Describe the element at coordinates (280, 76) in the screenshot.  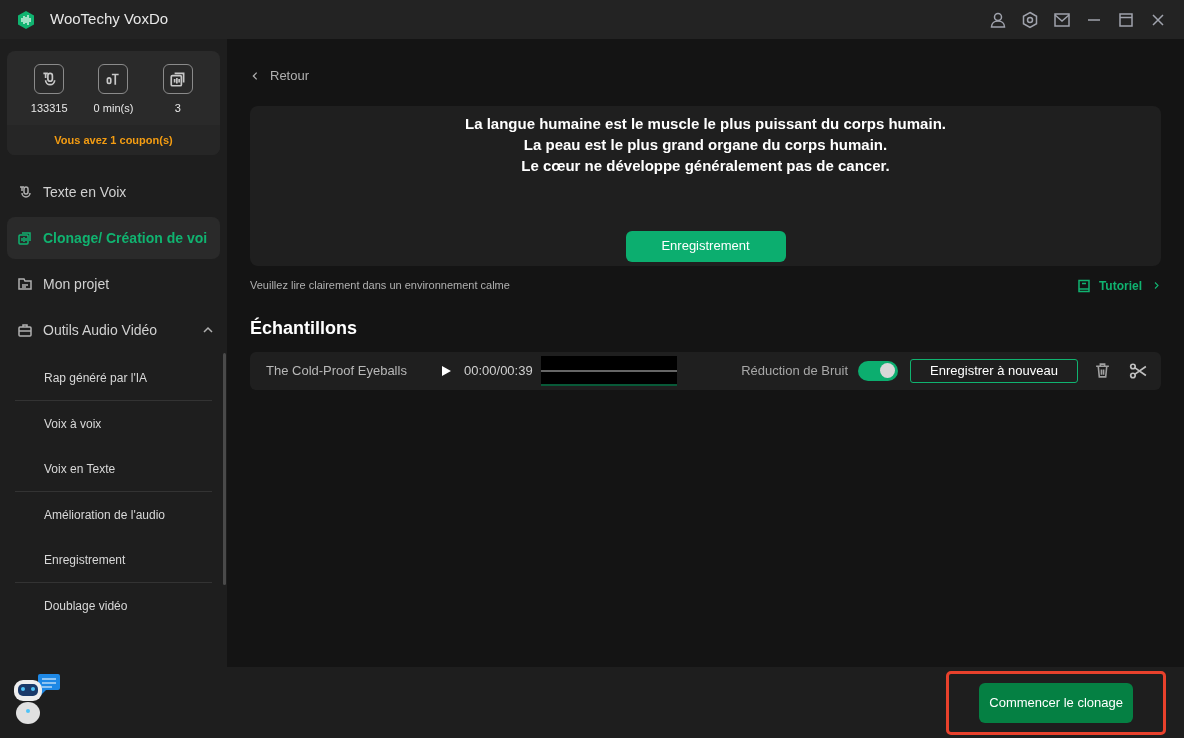
I see `back-link: Retour` at that location.